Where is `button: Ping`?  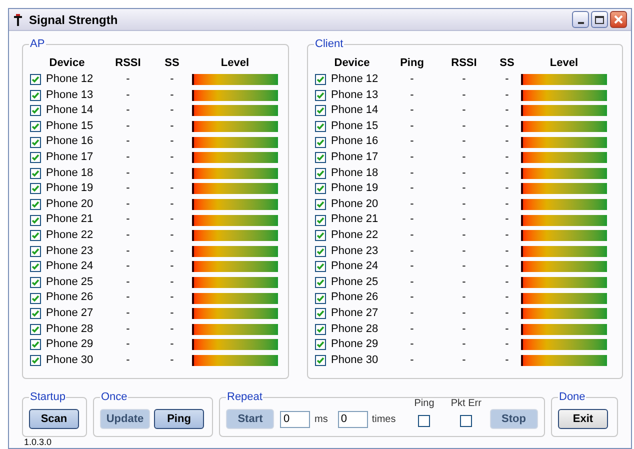
button: Ping is located at coordinates (179, 419).